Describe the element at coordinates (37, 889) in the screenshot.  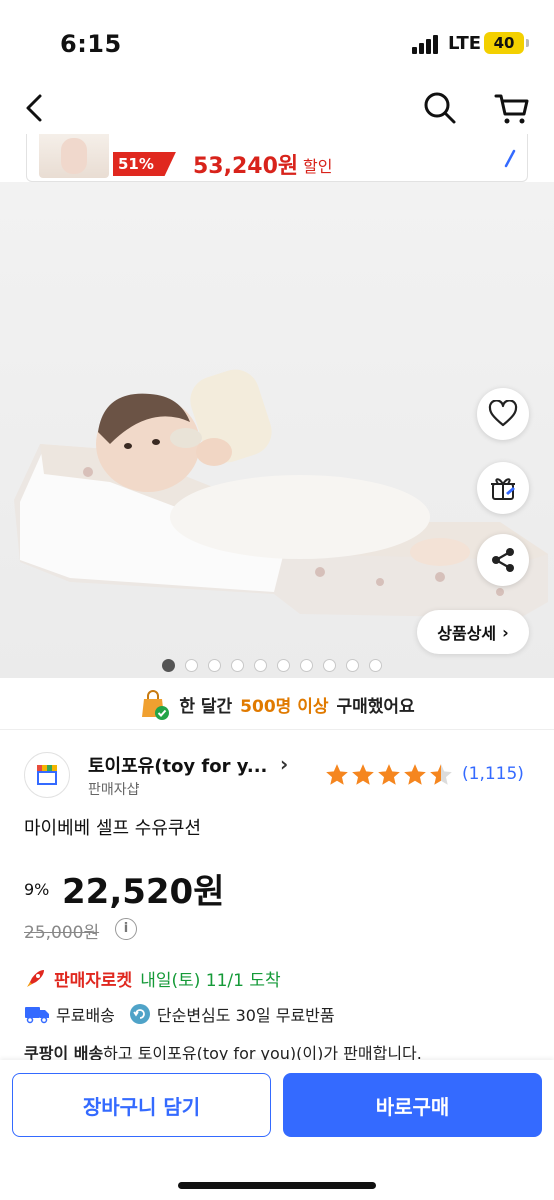
I see `discount-rate: 9%` at that location.